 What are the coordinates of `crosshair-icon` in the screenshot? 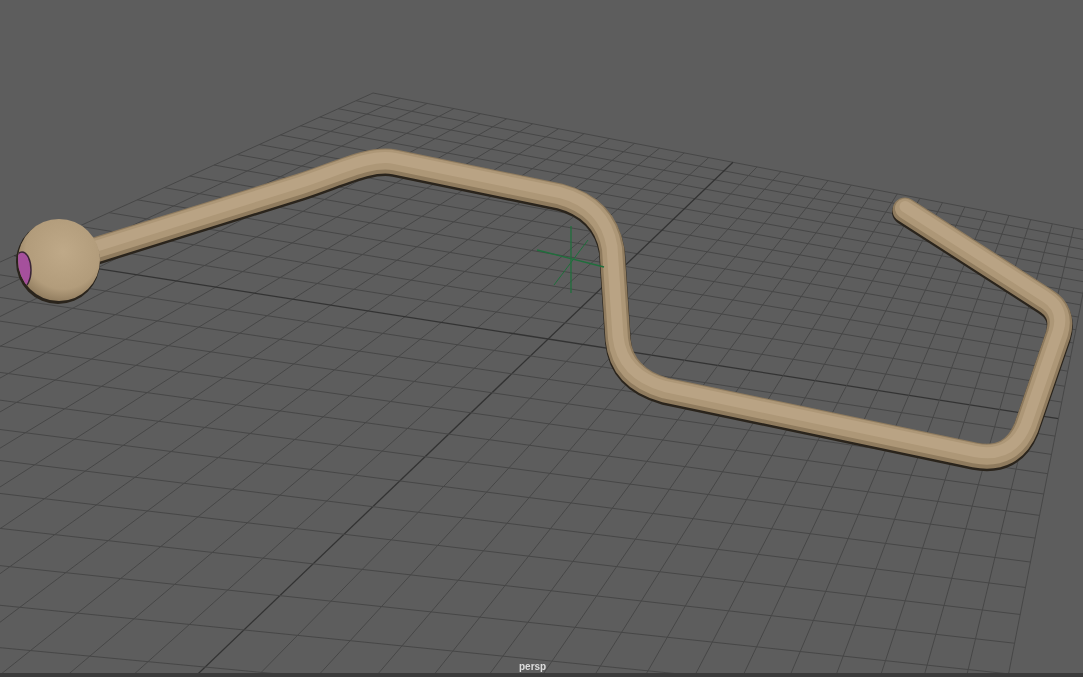 It's located at (570, 259).